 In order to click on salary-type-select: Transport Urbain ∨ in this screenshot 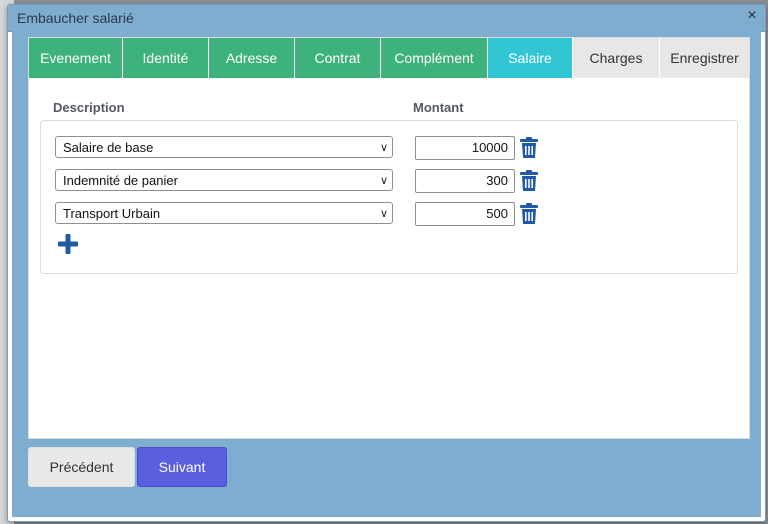, I will do `click(224, 213)`.